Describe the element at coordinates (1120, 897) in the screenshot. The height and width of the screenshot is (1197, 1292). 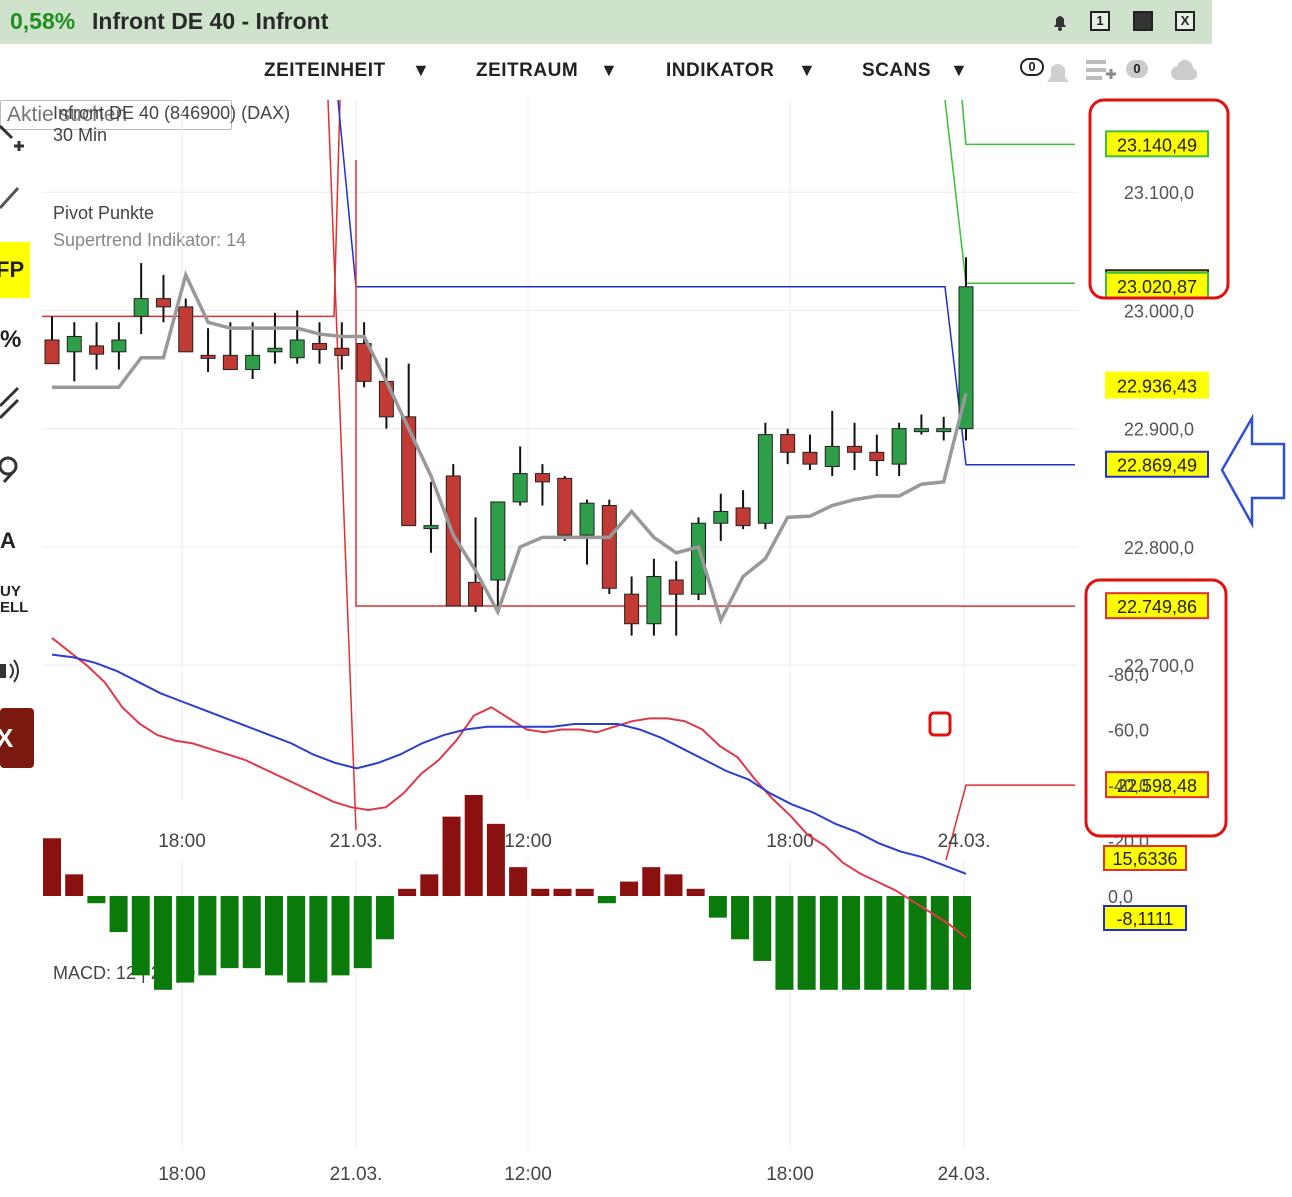
I see `y-tick-label: 0,0` at that location.